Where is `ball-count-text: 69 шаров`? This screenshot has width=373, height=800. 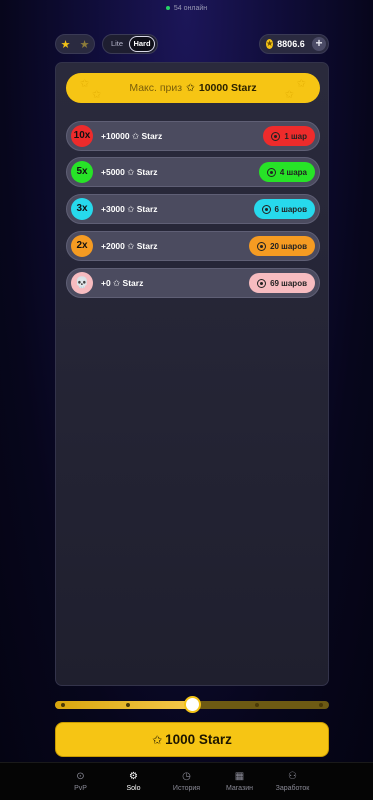
ball-count-text: 69 шаров is located at coordinates (288, 283).